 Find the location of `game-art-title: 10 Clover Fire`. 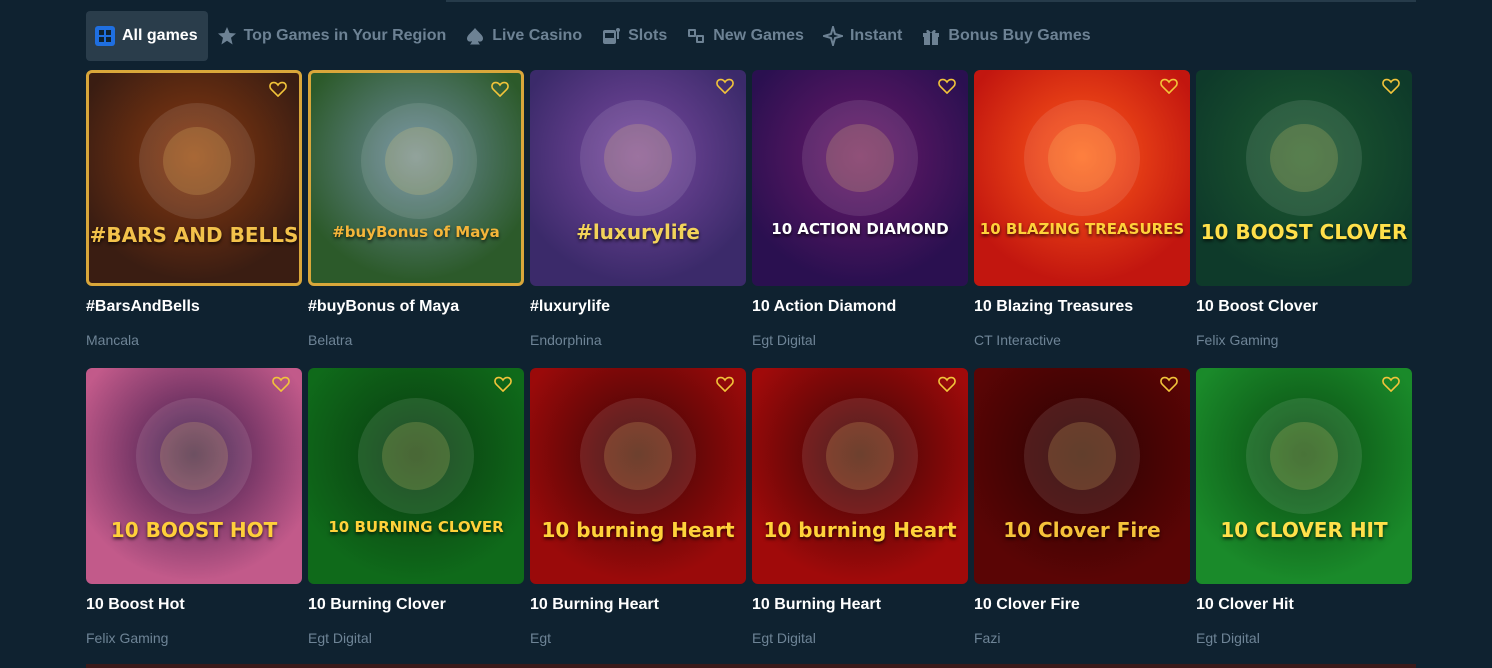

game-art-title: 10 Clover Fire is located at coordinates (1082, 530).